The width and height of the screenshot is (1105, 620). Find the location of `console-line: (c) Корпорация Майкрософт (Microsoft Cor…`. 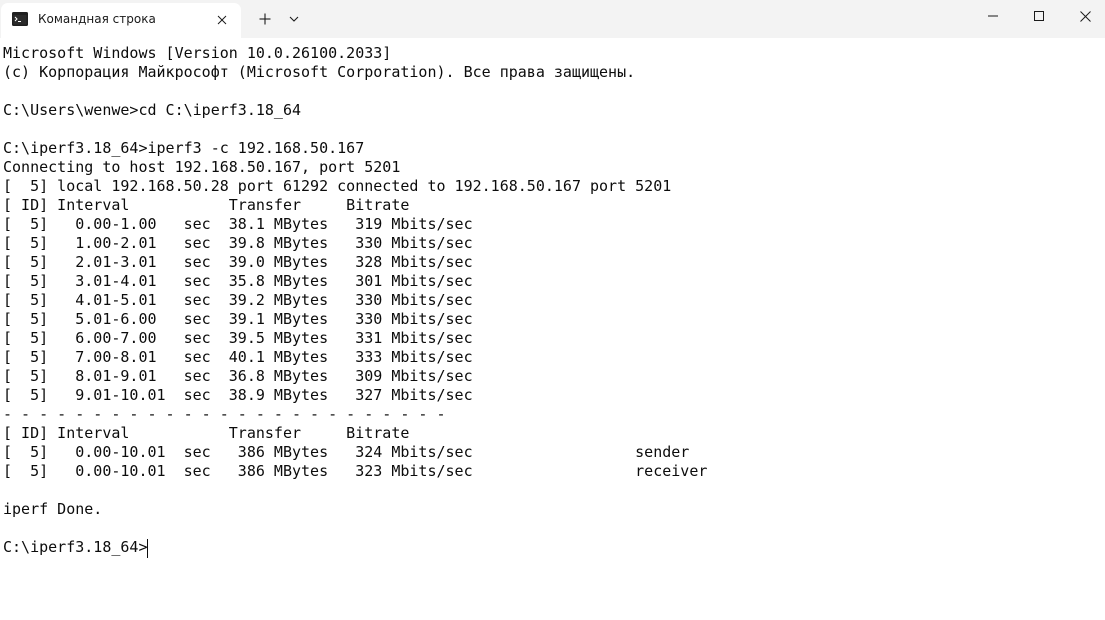

console-line: (c) Корпорация Майкрософт (Microsoft Cor… is located at coordinates (319, 72).